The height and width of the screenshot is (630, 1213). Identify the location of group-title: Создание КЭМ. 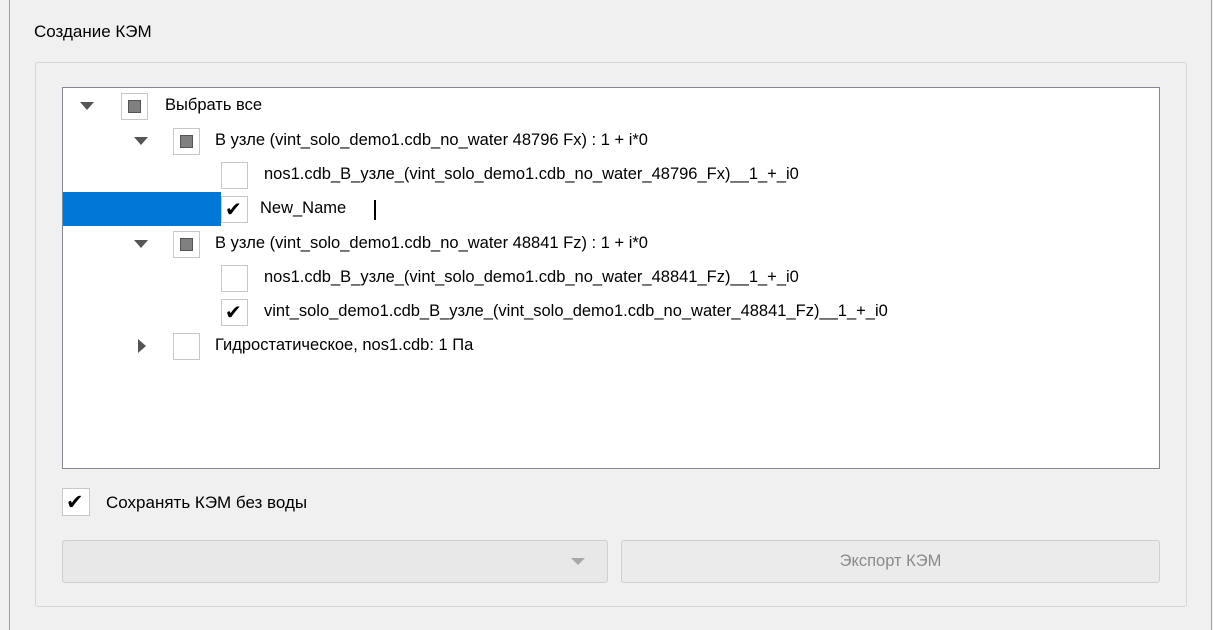
(93, 31).